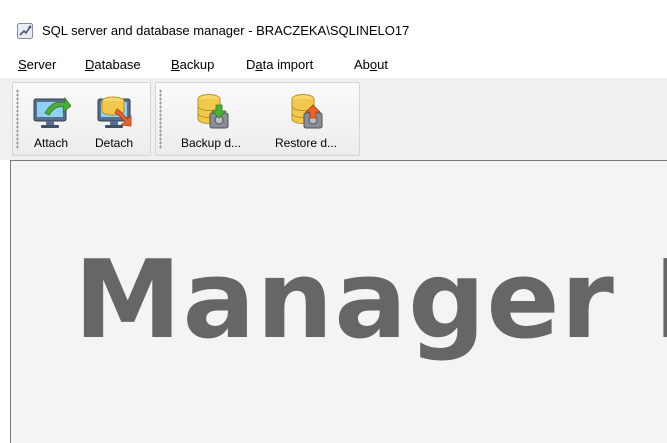  Describe the element at coordinates (117, 64) in the screenshot. I see `menu-database-label: atabase` at that location.